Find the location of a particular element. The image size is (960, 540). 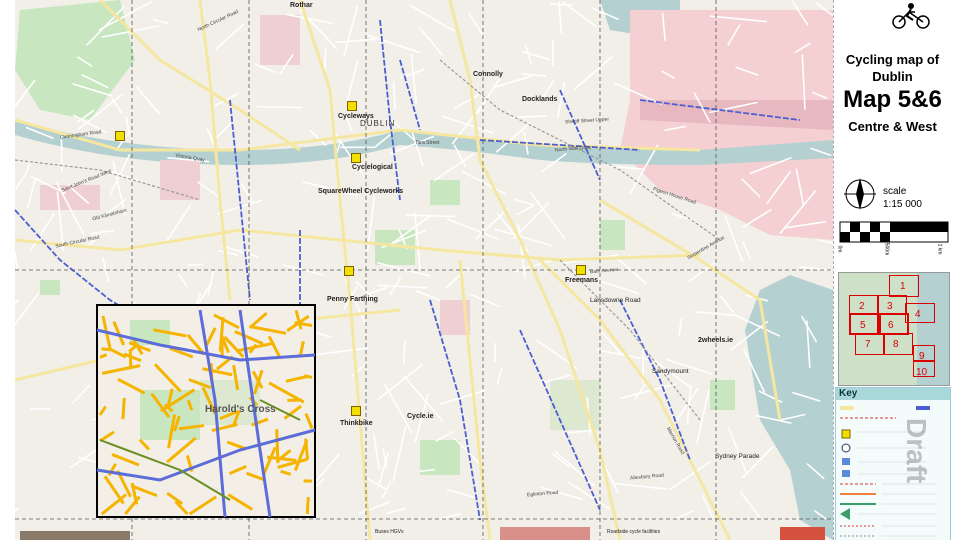

bike-shop-label: Cycleways is located at coordinates (356, 116).